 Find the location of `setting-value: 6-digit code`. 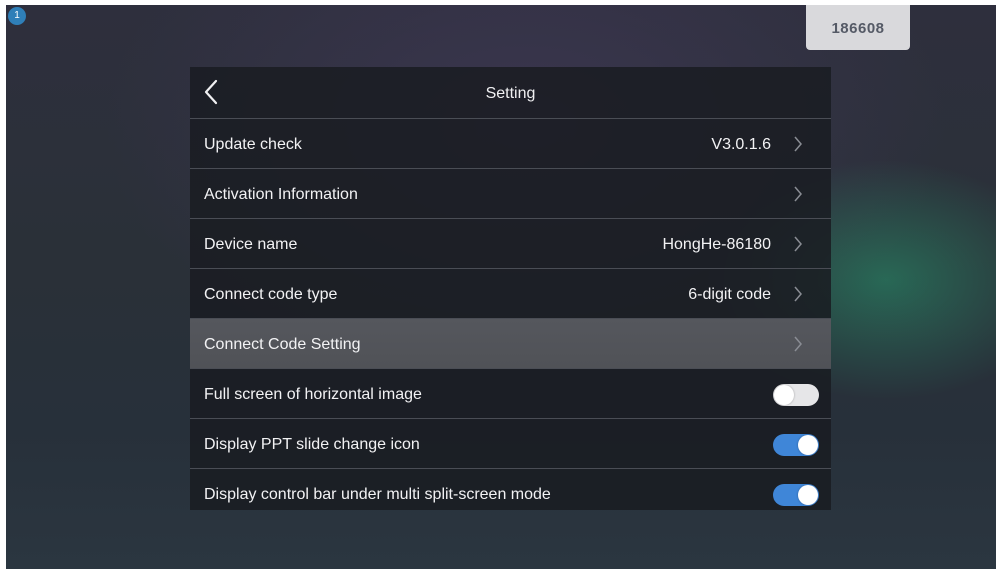

setting-value: 6-digit code is located at coordinates (729, 294).